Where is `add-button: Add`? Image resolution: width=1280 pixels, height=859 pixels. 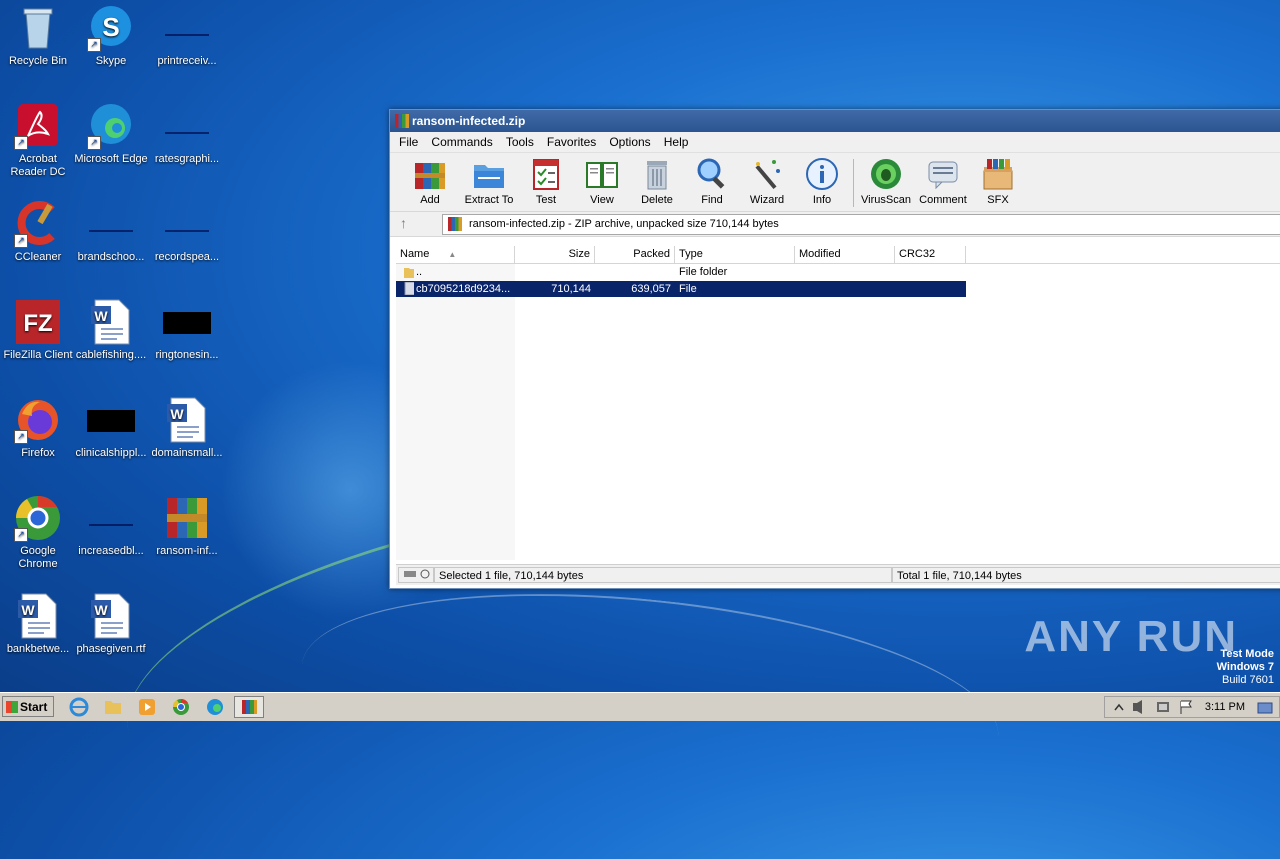
add-button: Add is located at coordinates (430, 181).